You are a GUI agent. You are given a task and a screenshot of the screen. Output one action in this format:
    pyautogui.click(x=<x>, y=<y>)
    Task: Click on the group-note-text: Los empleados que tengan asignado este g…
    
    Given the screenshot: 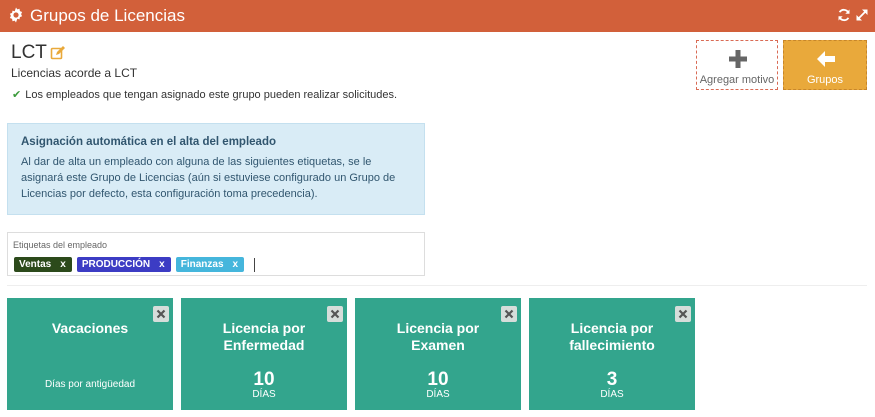 What is the action you would take?
    pyautogui.click(x=211, y=95)
    